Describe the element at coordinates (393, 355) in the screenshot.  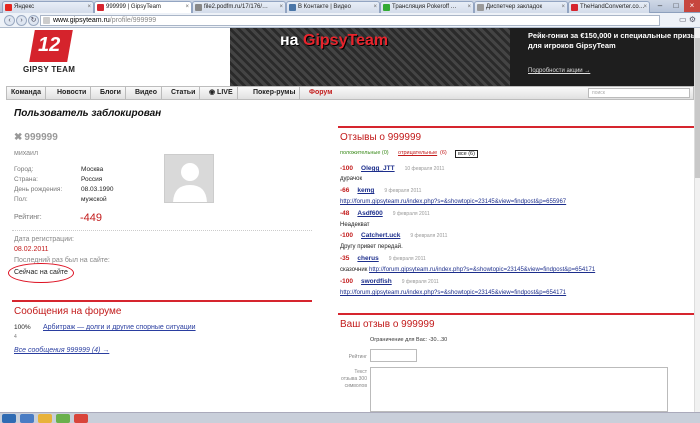
I see `rating-input` at that location.